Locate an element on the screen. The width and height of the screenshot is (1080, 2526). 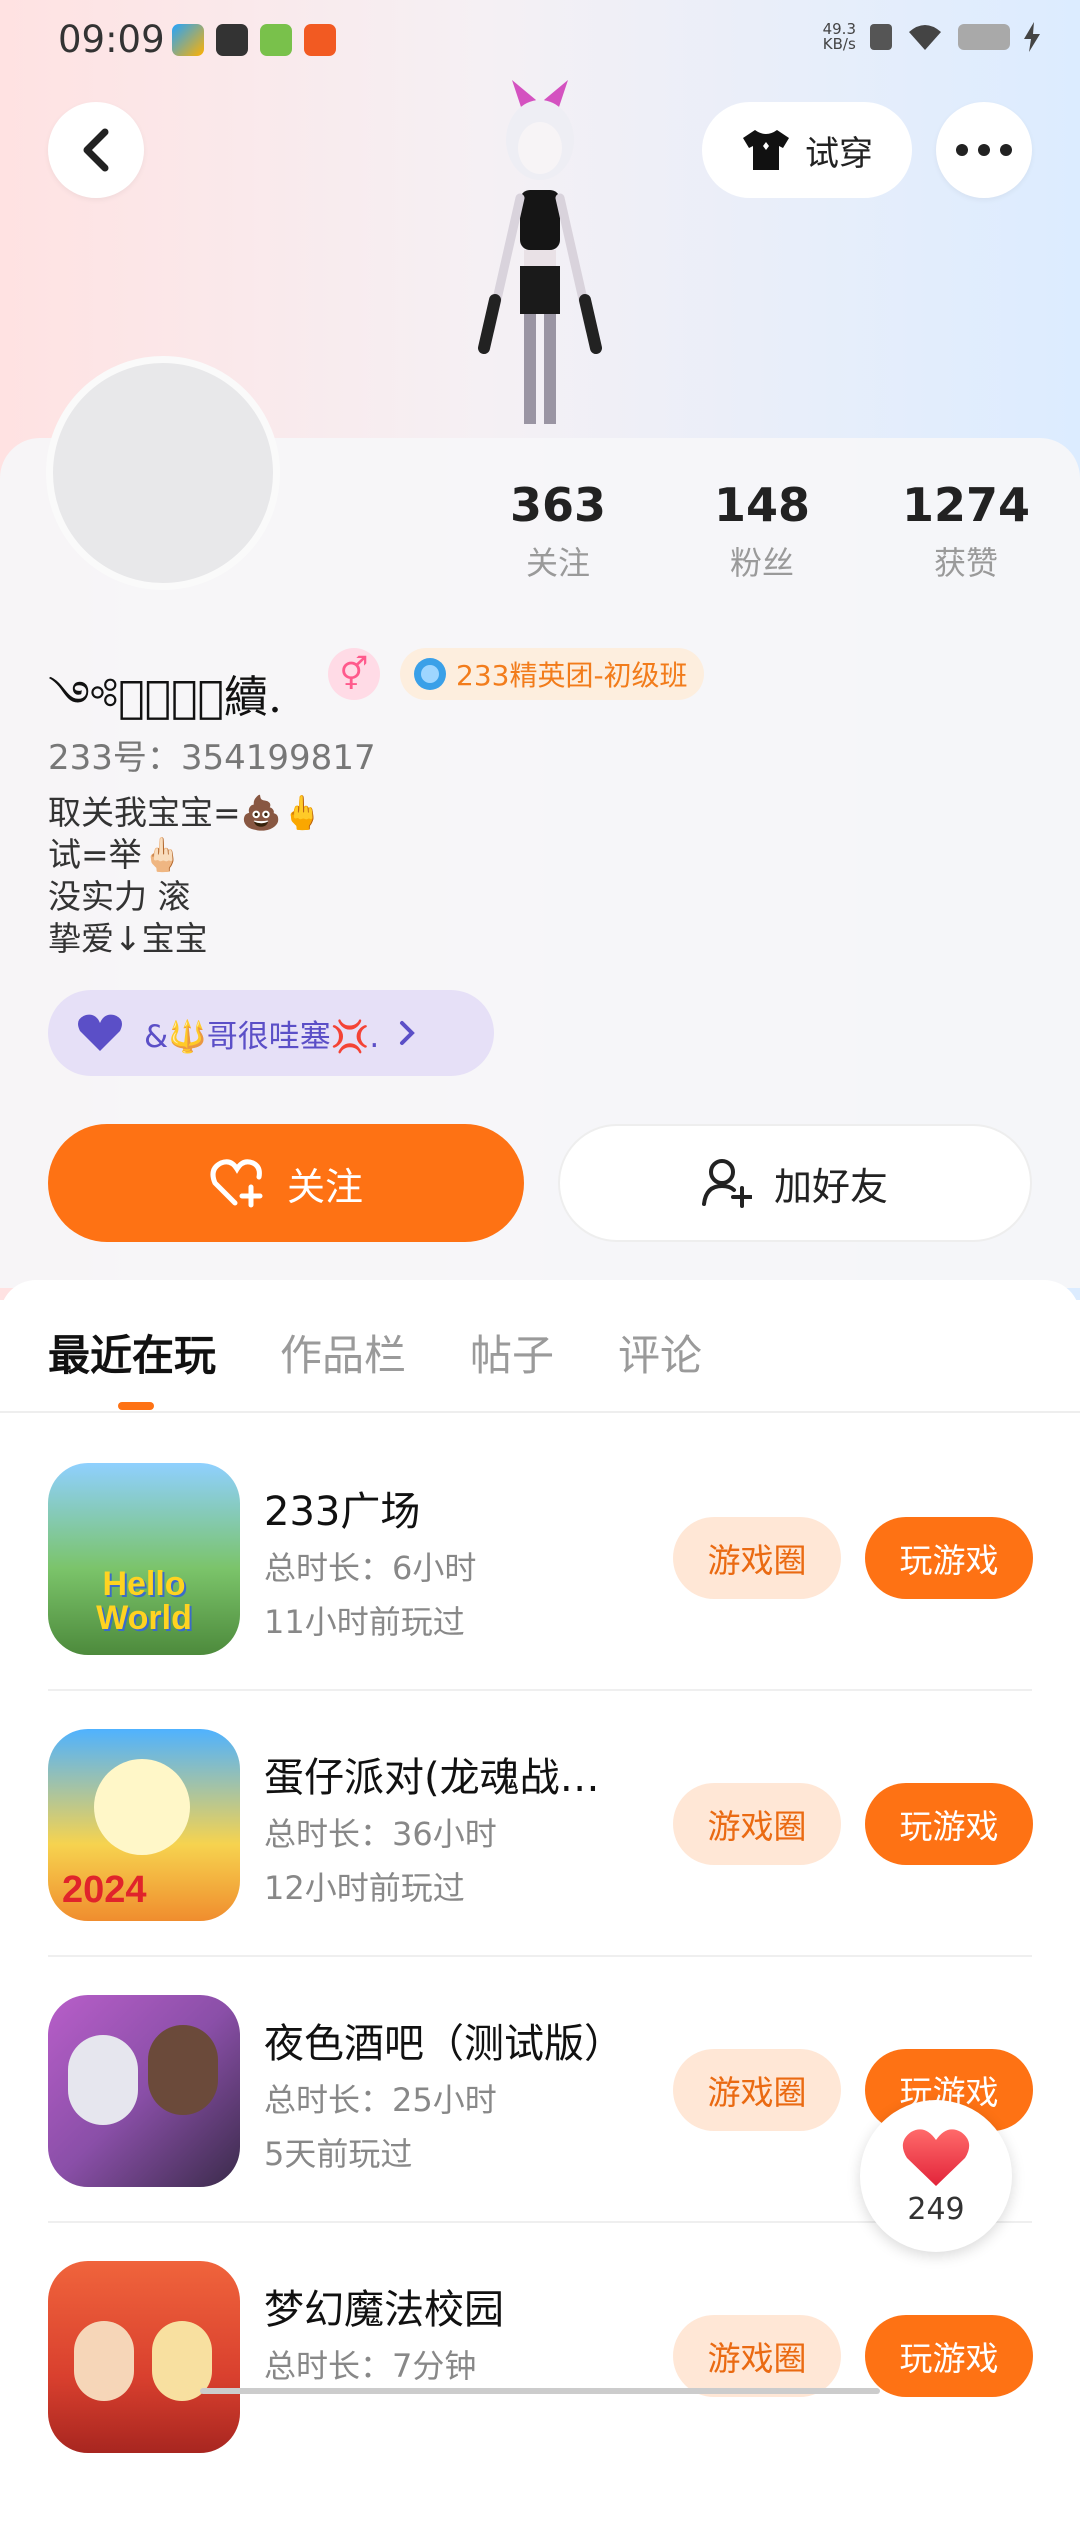
chevron-right-icon is located at coordinates (408, 1033).